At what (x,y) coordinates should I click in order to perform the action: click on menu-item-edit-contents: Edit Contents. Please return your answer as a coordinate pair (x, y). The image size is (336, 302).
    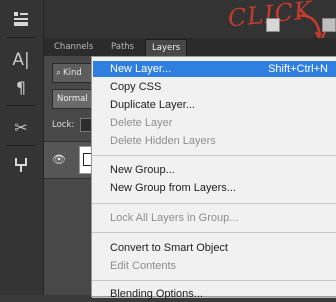
    Looking at the image, I should click on (143, 266).